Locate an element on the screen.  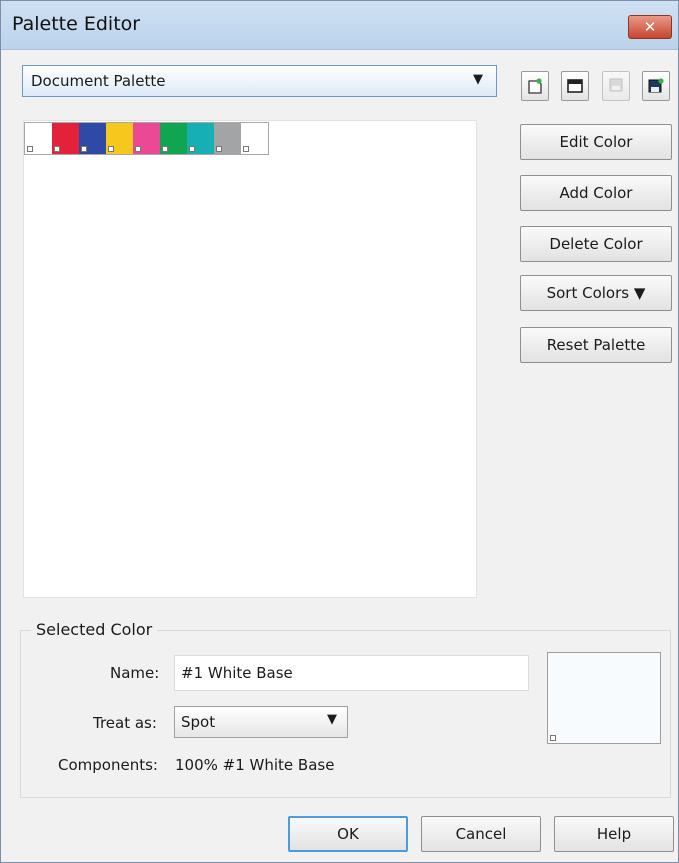
swatch-row is located at coordinates (146, 138).